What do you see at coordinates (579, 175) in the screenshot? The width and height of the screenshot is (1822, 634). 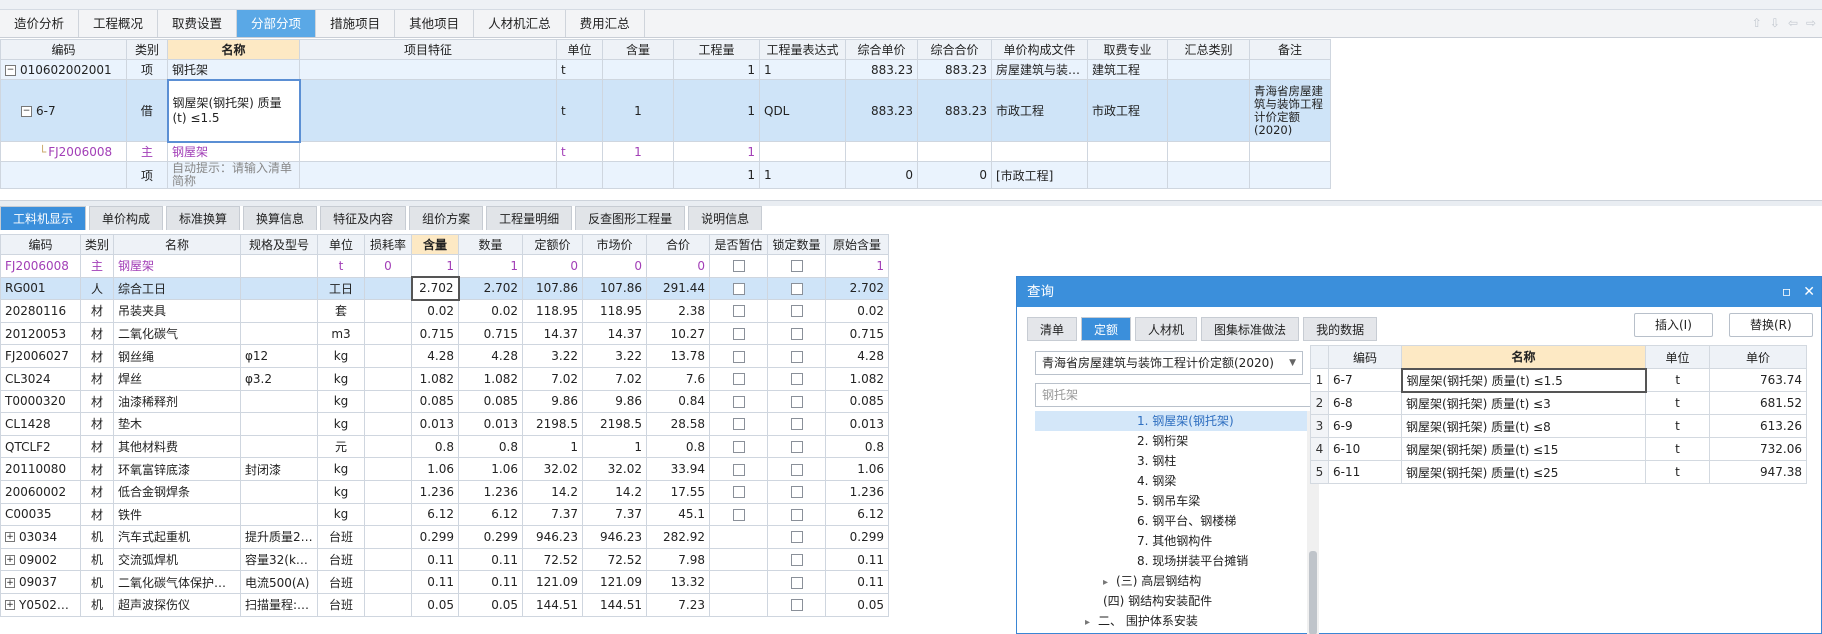 I see `cell-unit` at bounding box center [579, 175].